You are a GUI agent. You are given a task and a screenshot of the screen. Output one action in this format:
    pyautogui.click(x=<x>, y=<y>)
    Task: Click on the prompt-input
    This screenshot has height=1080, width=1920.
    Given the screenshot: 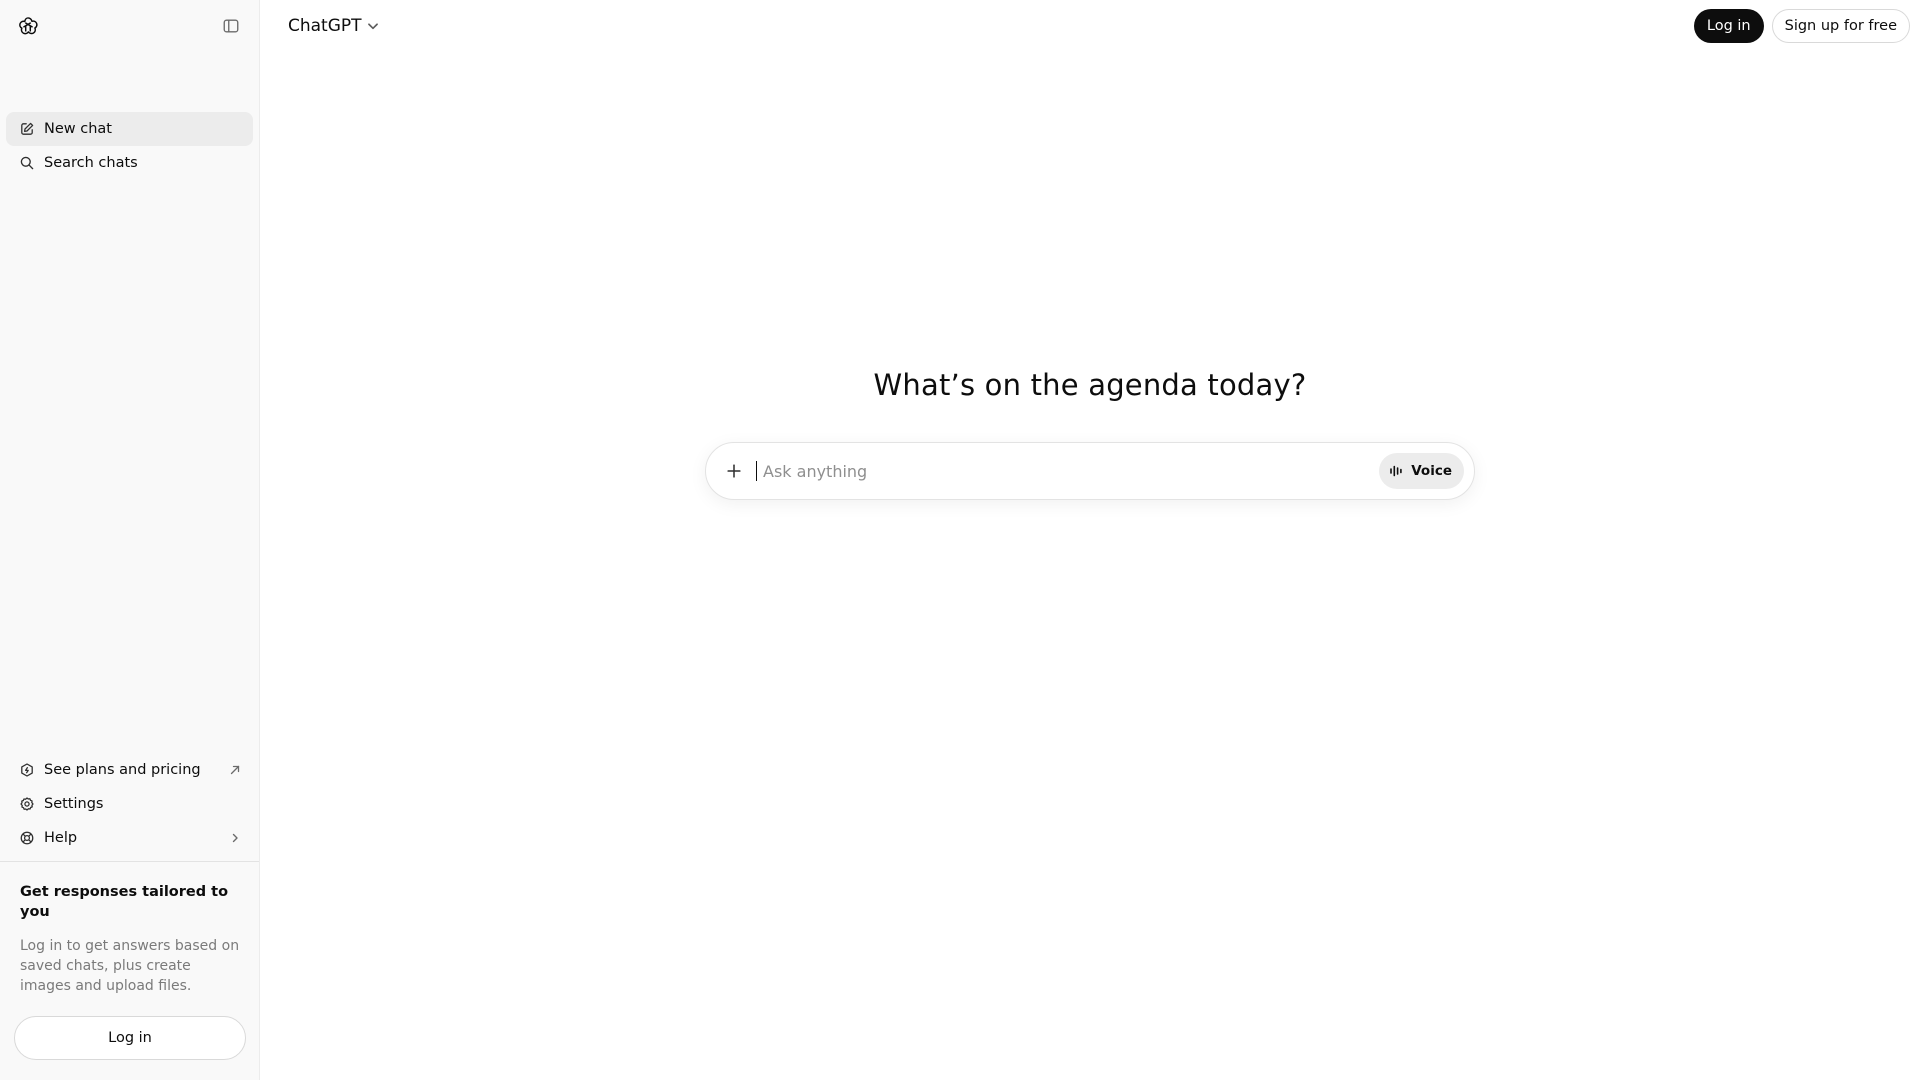 What is the action you would take?
    pyautogui.click(x=1068, y=471)
    